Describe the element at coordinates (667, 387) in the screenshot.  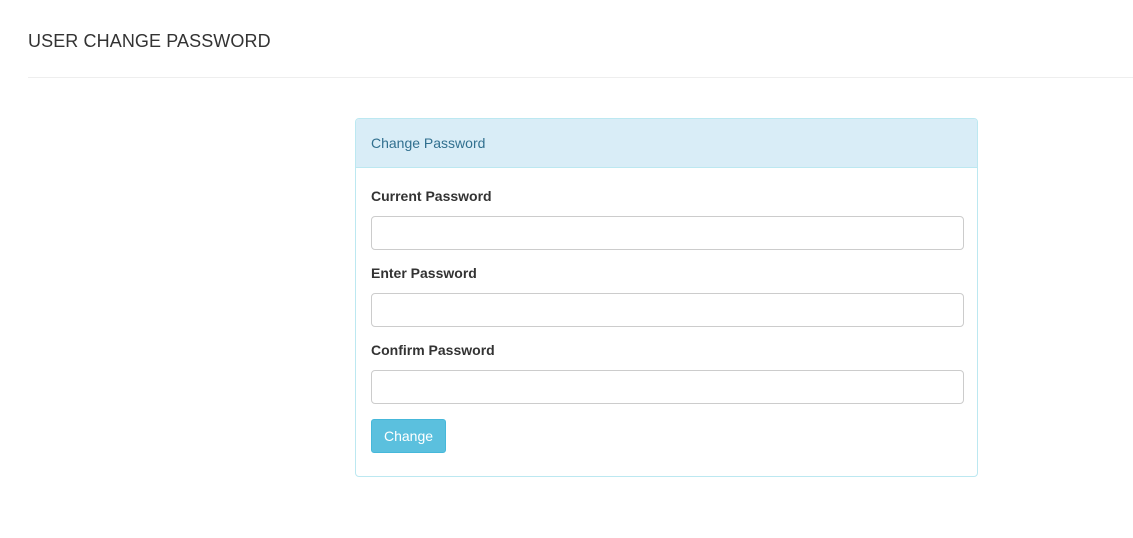
I see `confirm-password-input` at that location.